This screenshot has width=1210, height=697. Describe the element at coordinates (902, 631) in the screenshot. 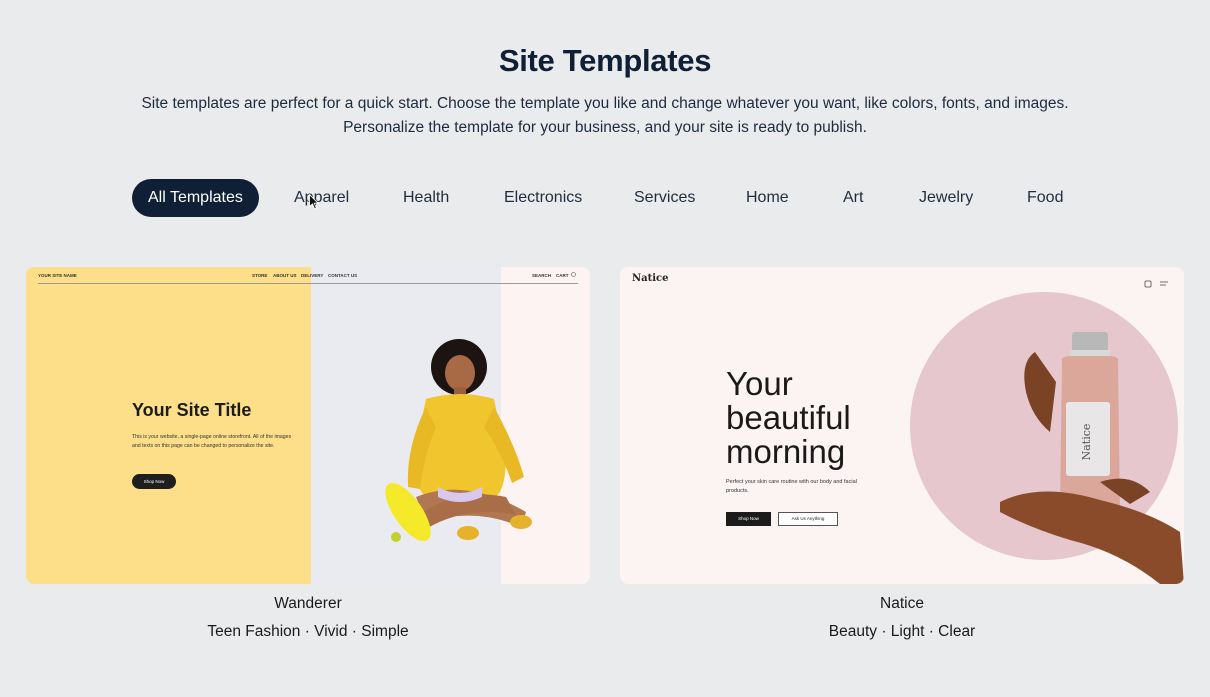

I see `template-tags-natice: Beauty · Light · Clear` at that location.